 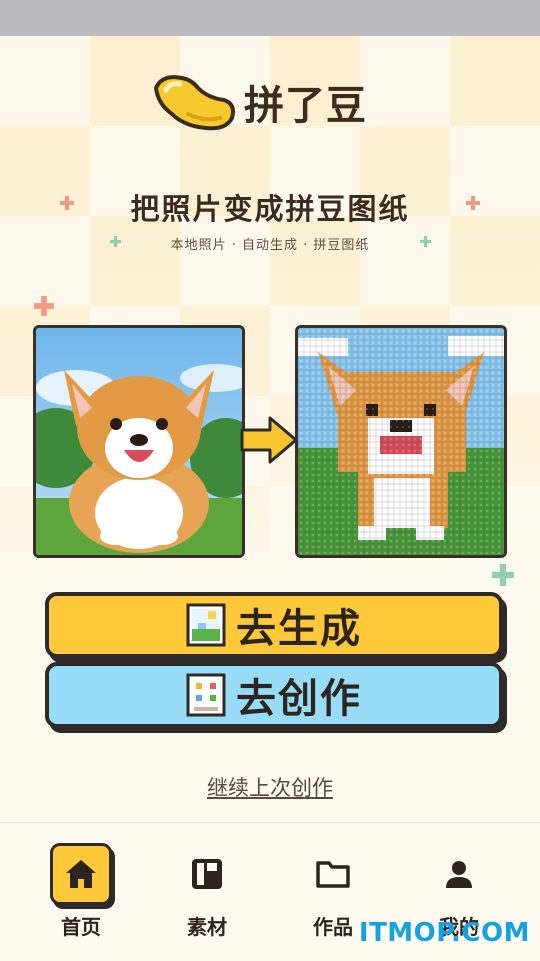 What do you see at coordinates (194, 103) in the screenshot?
I see `bean-logo-icon` at bounding box center [194, 103].